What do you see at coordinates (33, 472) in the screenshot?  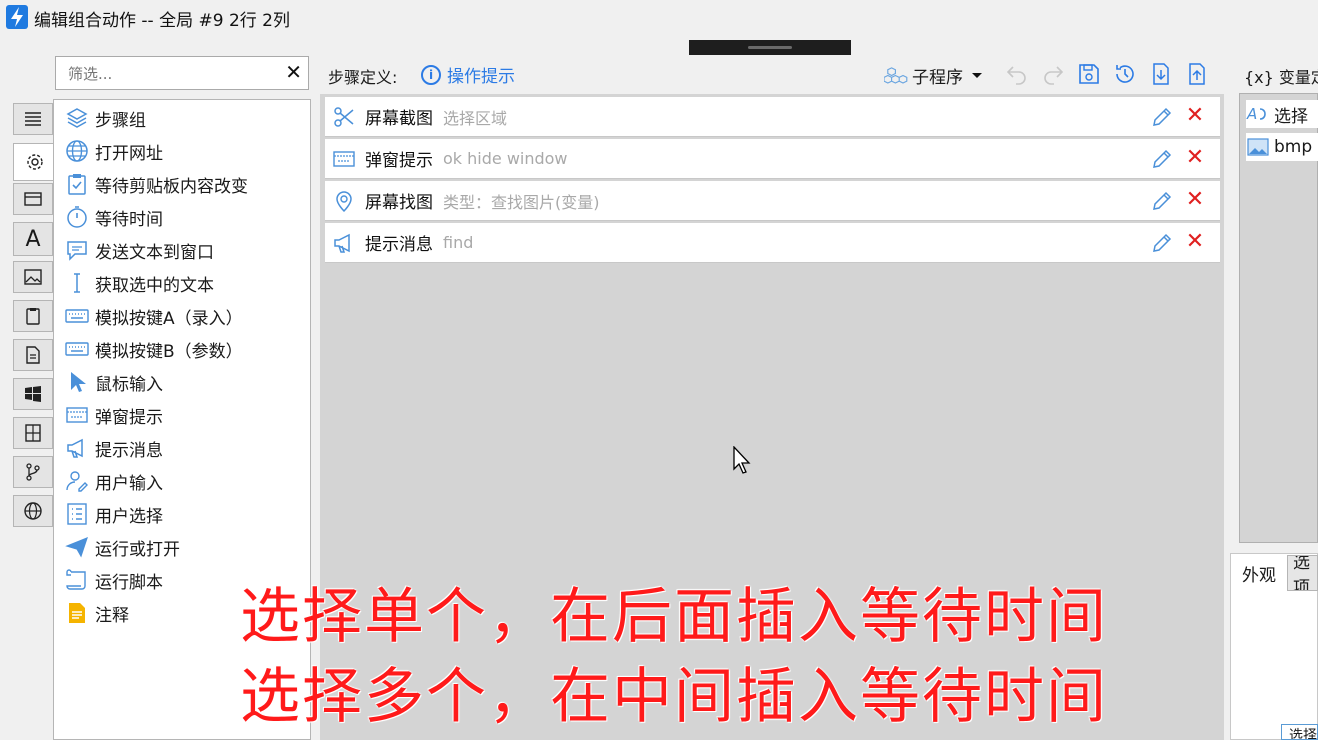 I see `tab-branch` at bounding box center [33, 472].